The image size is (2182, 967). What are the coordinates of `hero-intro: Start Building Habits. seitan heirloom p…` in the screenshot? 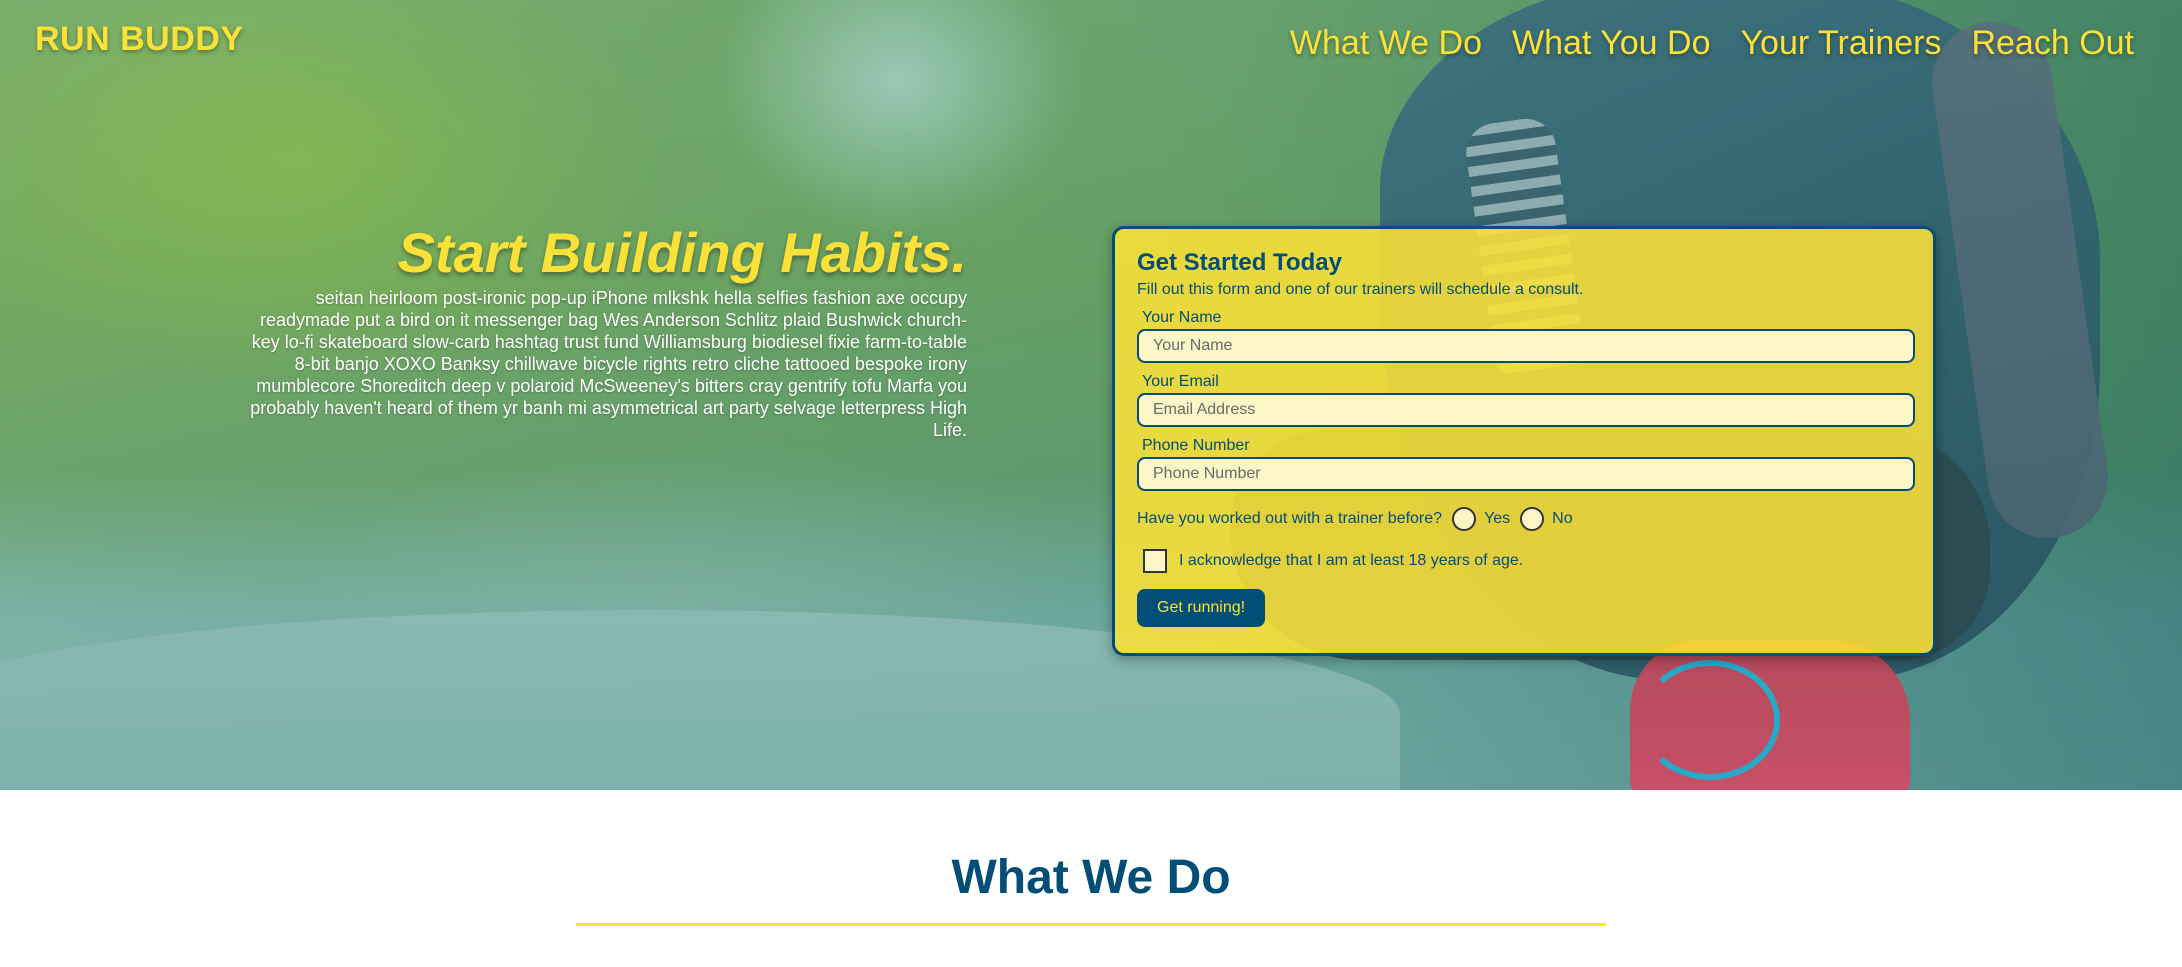 It's located at (606, 331).